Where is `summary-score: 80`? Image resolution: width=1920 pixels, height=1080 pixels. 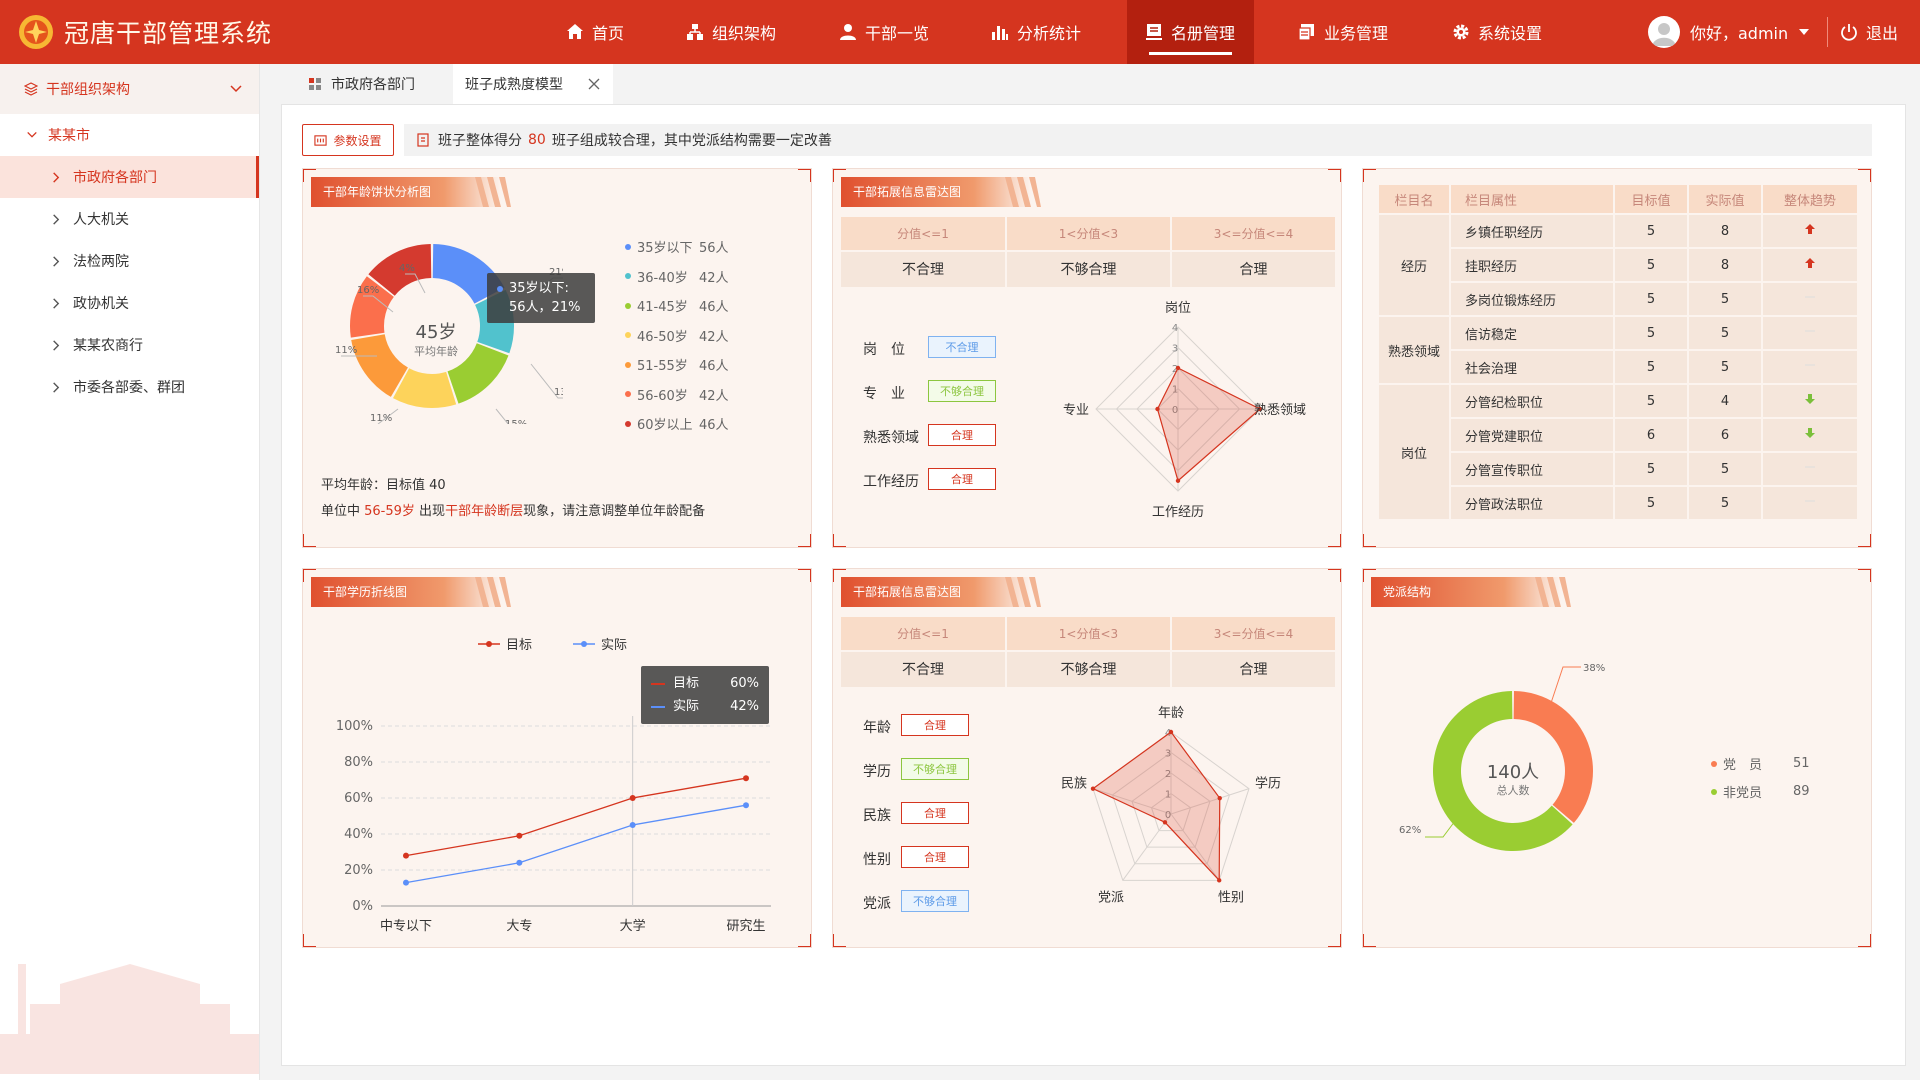
summary-score: 80 is located at coordinates (537, 140).